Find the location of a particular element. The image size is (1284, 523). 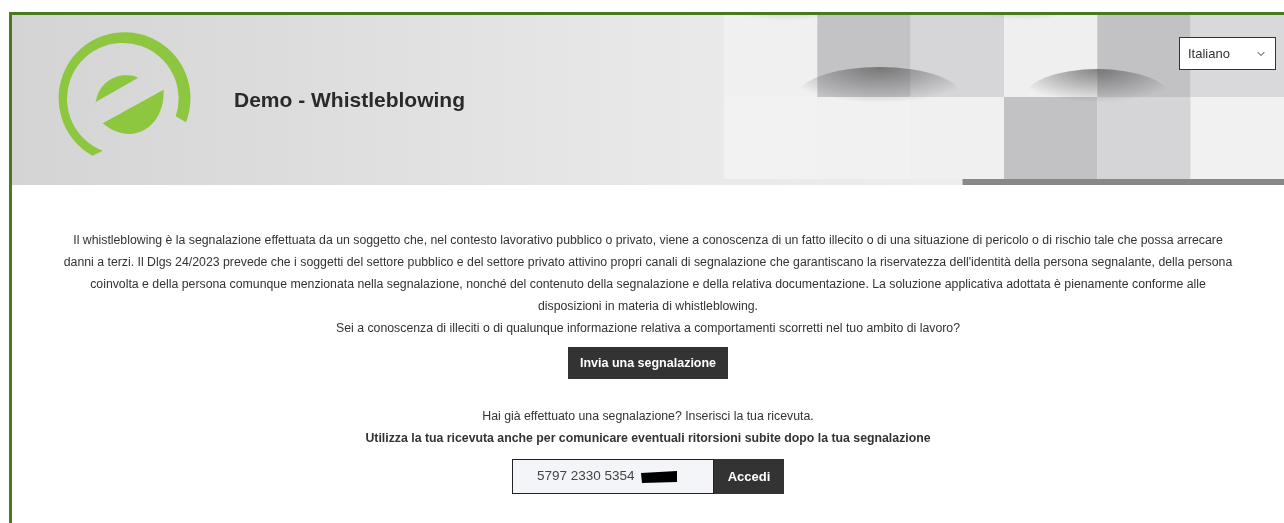

login-button: Accedi is located at coordinates (749, 476).